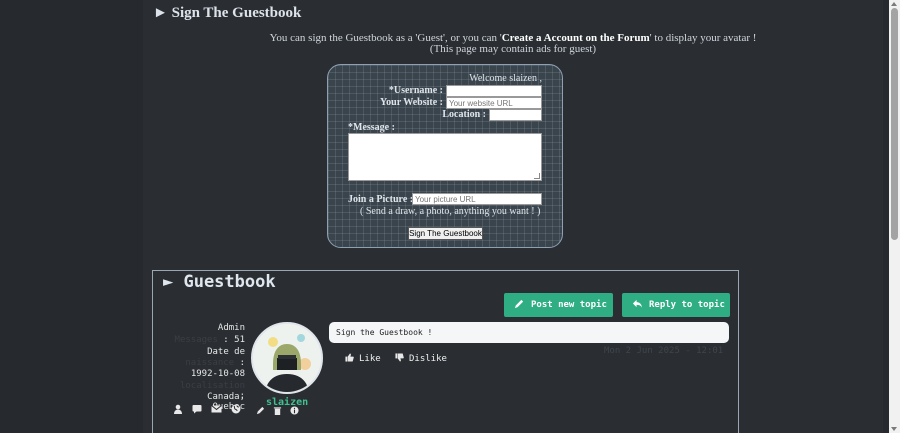 This screenshot has width=900, height=433. Describe the element at coordinates (494, 91) in the screenshot. I see `username-input` at that location.